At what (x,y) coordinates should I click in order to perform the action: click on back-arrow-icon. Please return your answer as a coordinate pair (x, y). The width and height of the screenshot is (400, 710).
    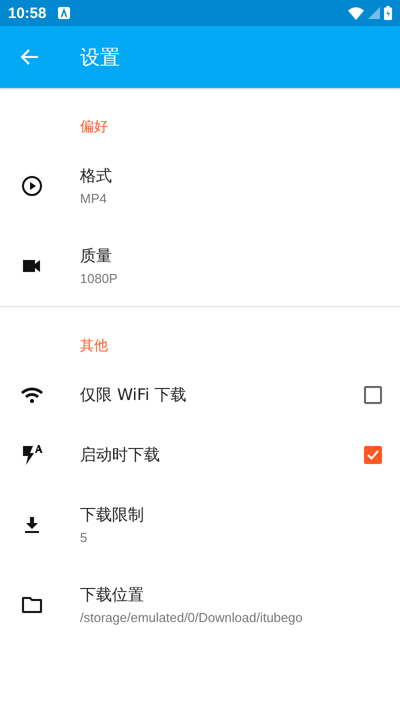
    Looking at the image, I should click on (30, 57).